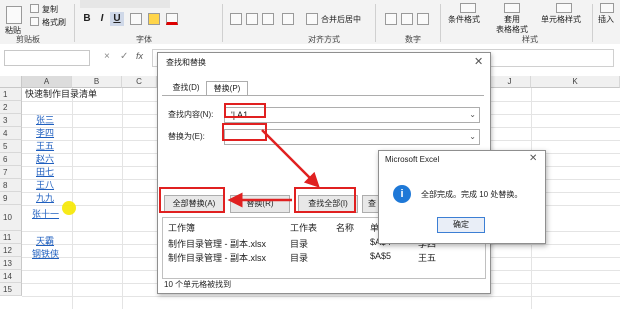 This screenshot has width=620, height=309. I want to click on column-header-j: J, so click(510, 82).